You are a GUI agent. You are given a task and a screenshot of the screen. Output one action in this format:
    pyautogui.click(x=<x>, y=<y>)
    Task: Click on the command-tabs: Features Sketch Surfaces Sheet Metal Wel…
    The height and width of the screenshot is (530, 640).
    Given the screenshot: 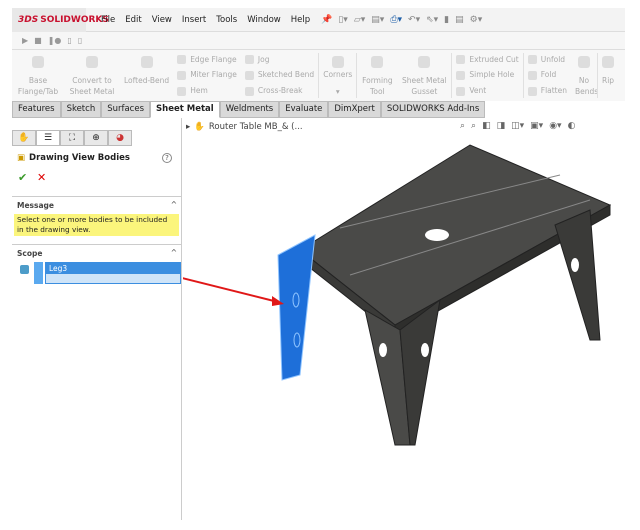 What is the action you would take?
    pyautogui.click(x=318, y=109)
    